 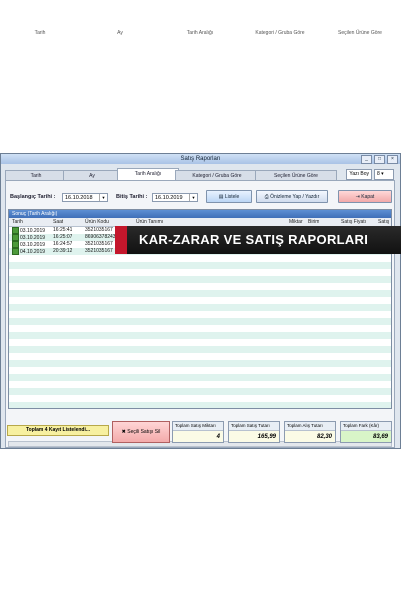 What do you see at coordinates (379, 159) in the screenshot?
I see `maximize-icon: □` at bounding box center [379, 159].